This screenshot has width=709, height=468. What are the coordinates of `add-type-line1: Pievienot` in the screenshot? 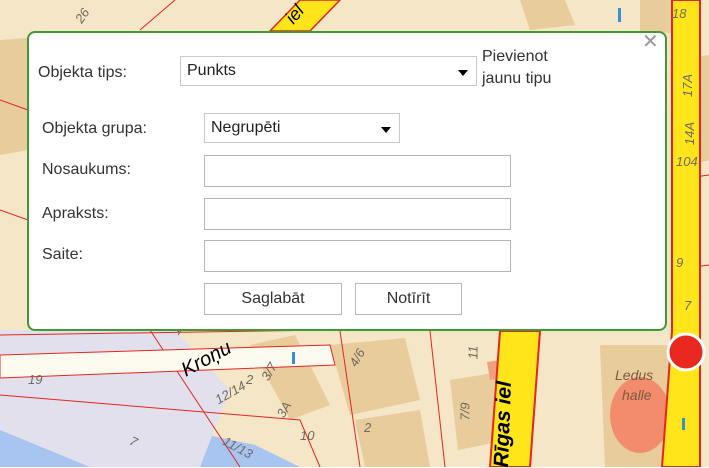 It's located at (515, 56).